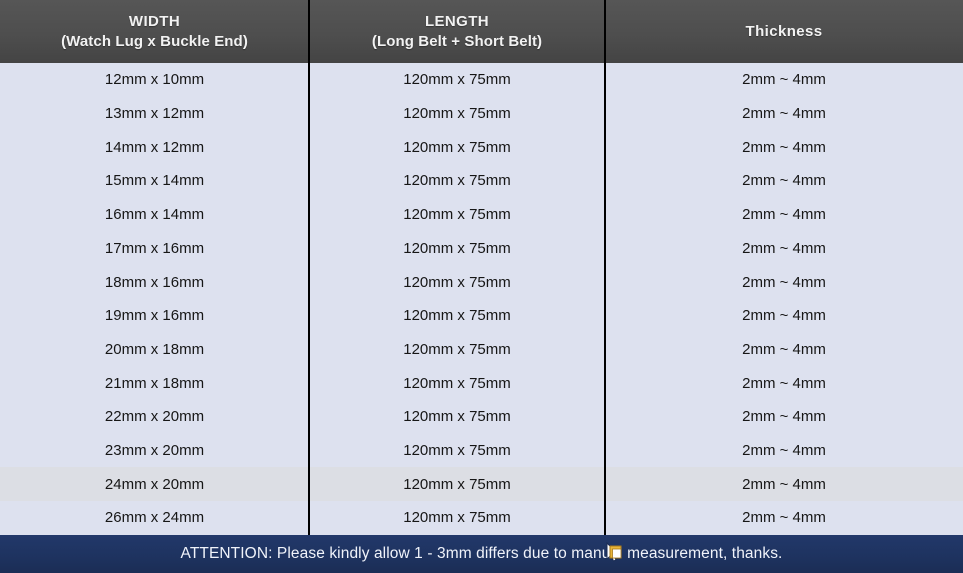 This screenshot has width=963, height=573. I want to click on column-header-length-subtitle: (Long Belt + Short Belt), so click(457, 41).